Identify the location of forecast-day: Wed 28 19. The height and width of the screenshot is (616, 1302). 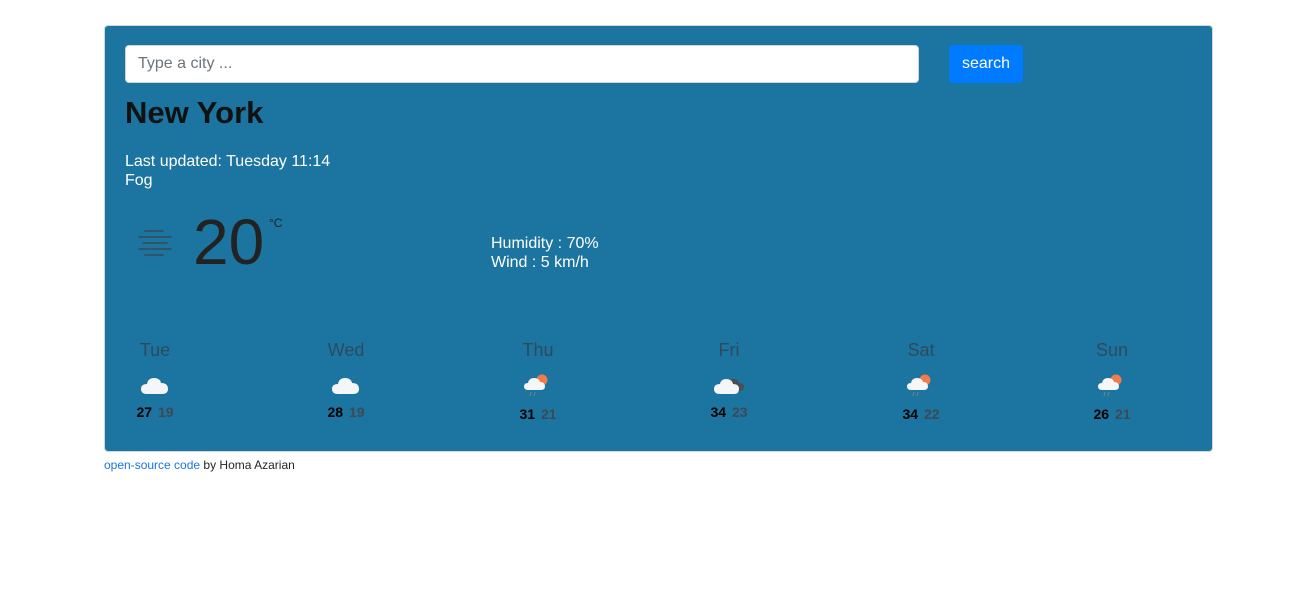
(346, 380).